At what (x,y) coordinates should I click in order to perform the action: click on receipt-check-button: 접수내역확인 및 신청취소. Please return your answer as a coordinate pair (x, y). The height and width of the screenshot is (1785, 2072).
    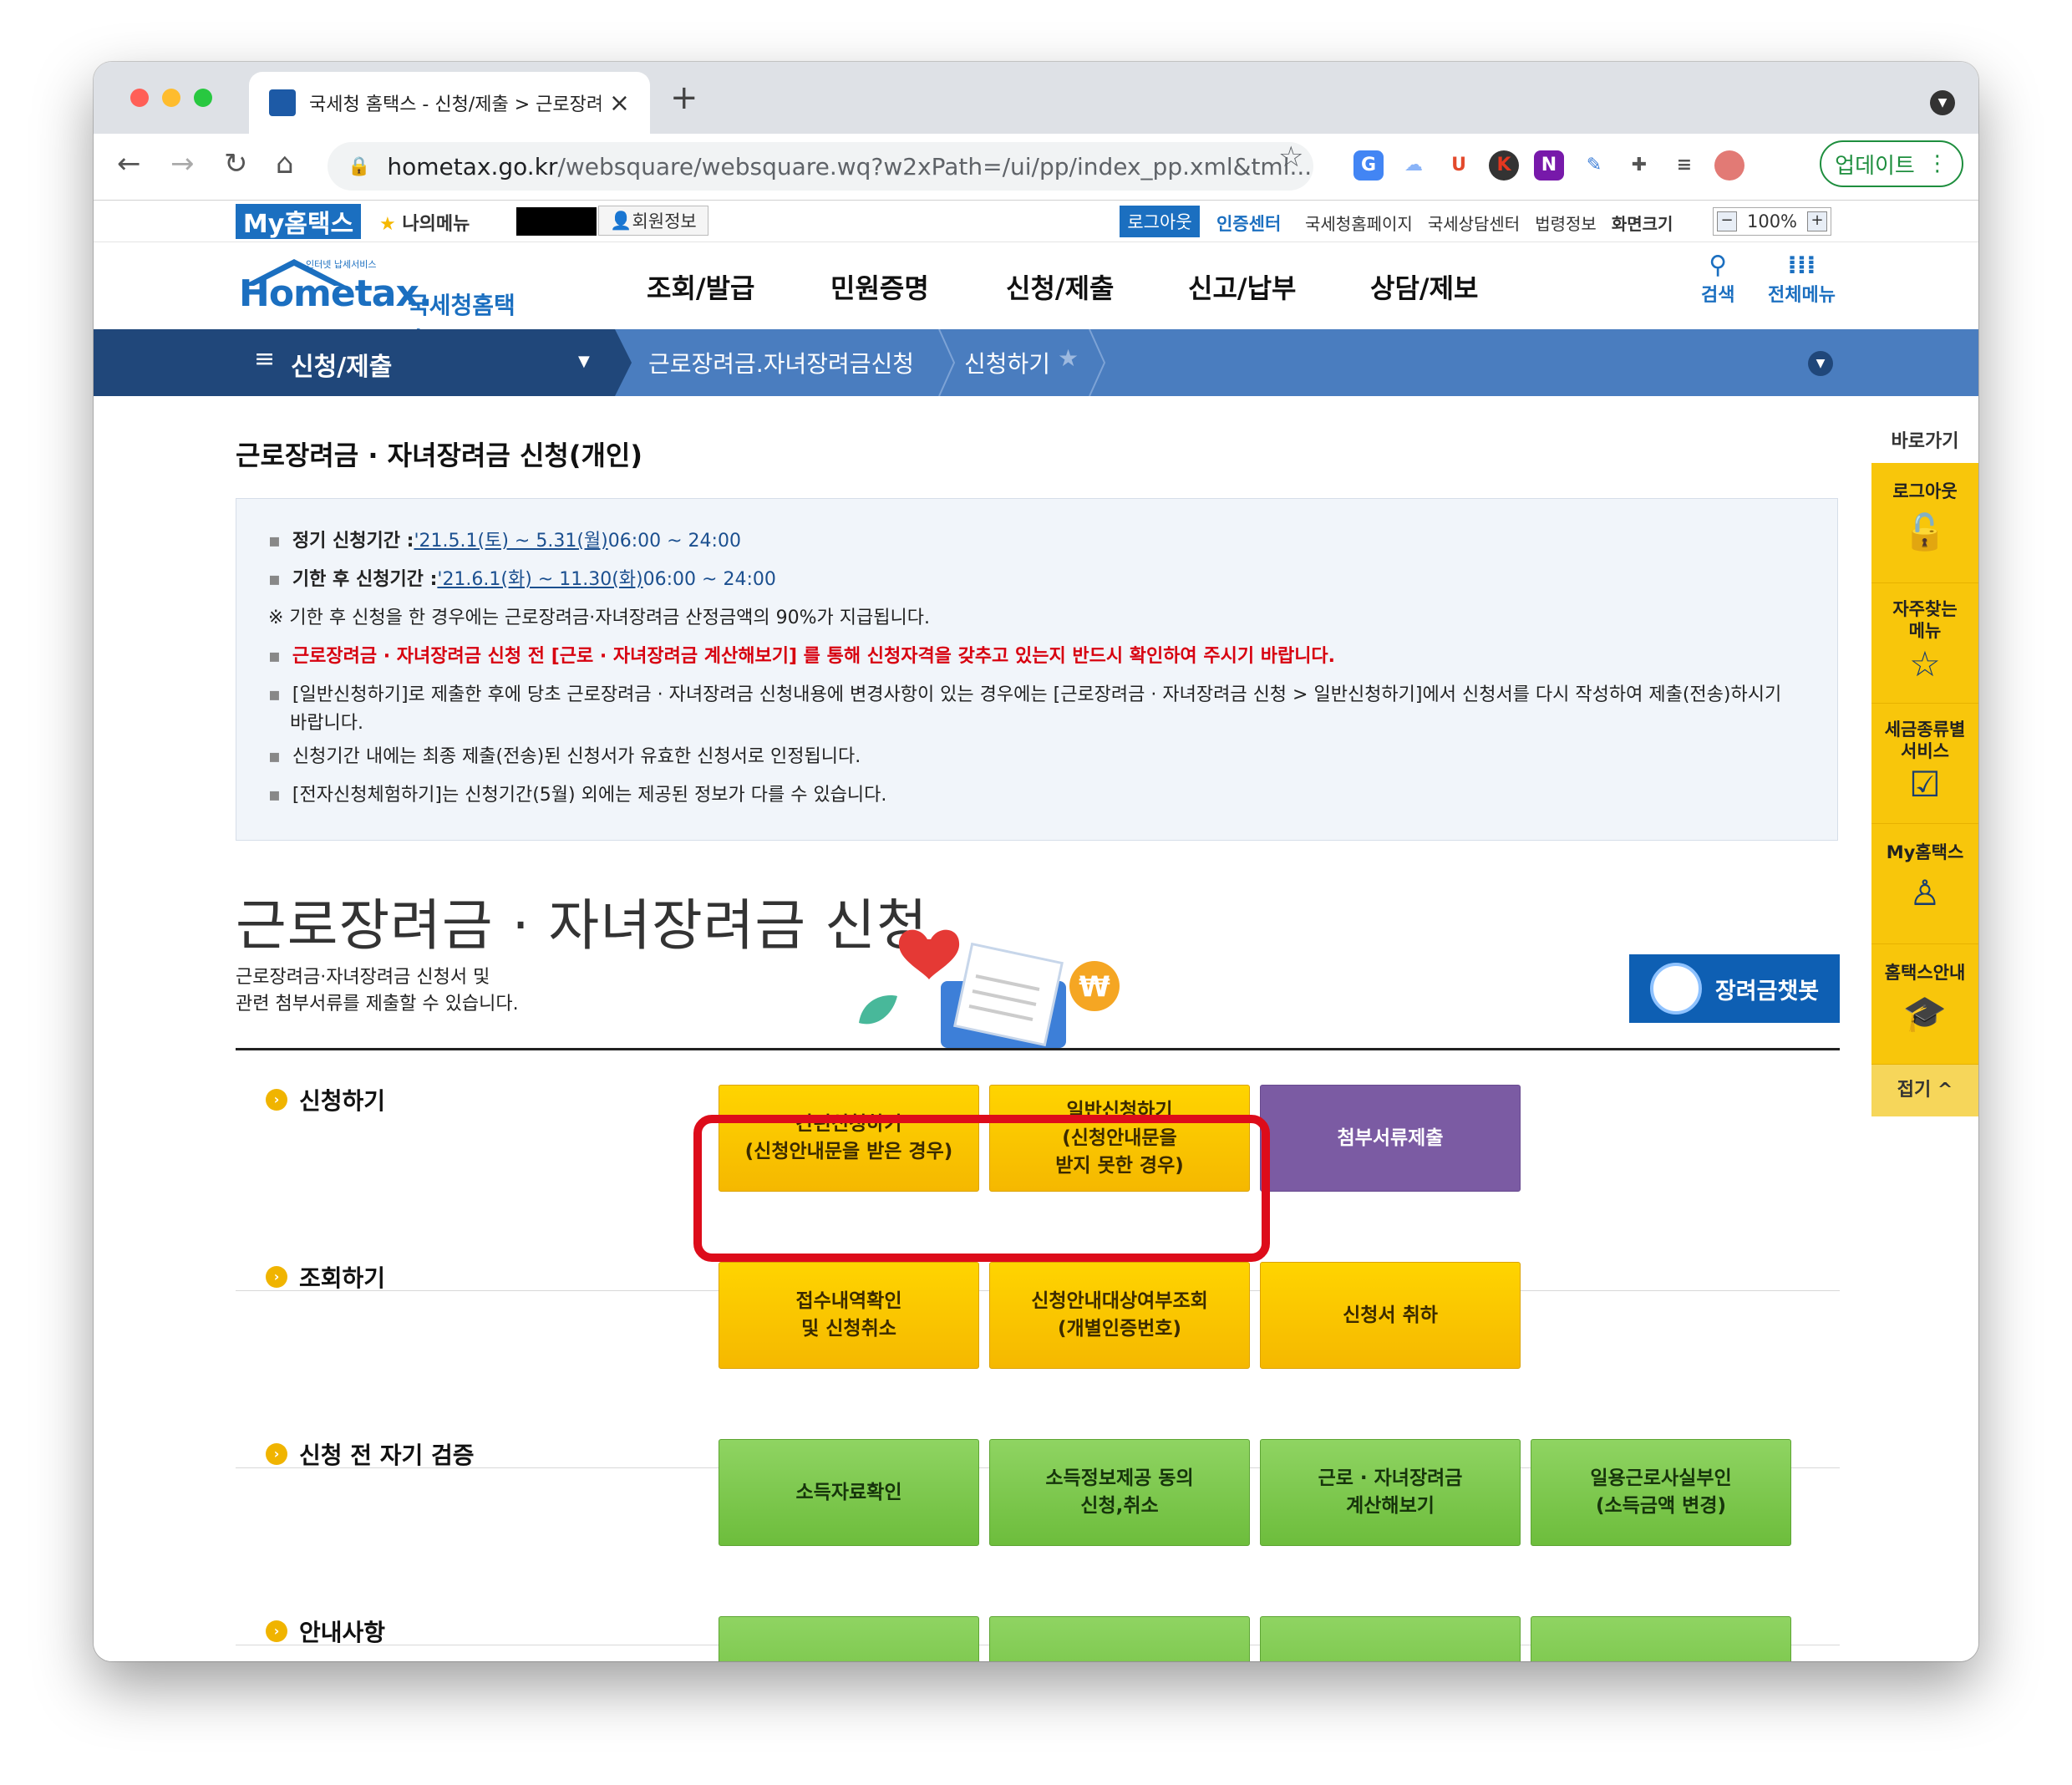
    Looking at the image, I should click on (849, 1315).